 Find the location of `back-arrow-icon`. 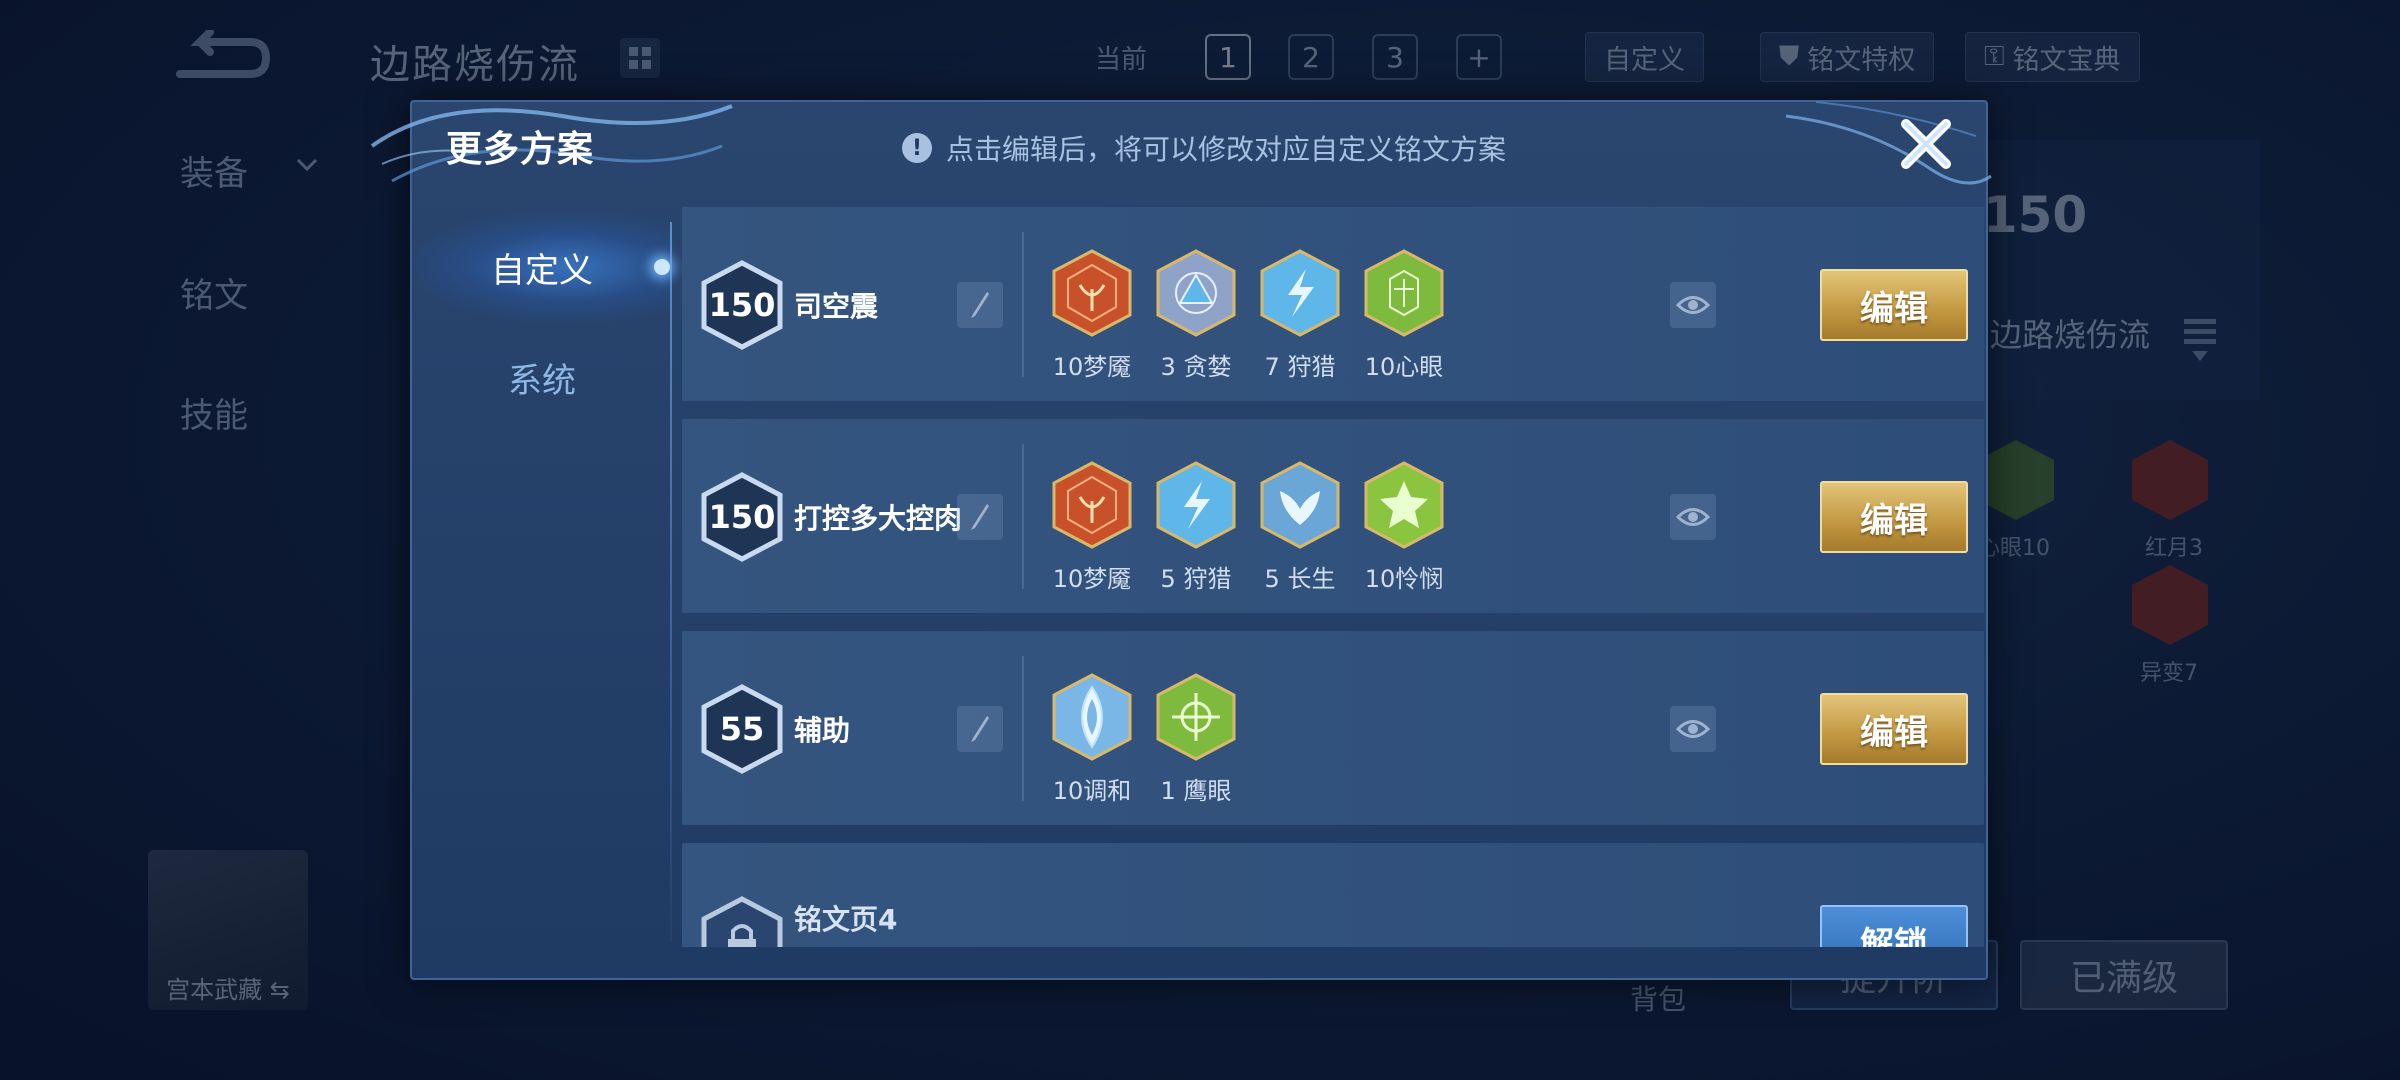

back-arrow-icon is located at coordinates (220, 57).